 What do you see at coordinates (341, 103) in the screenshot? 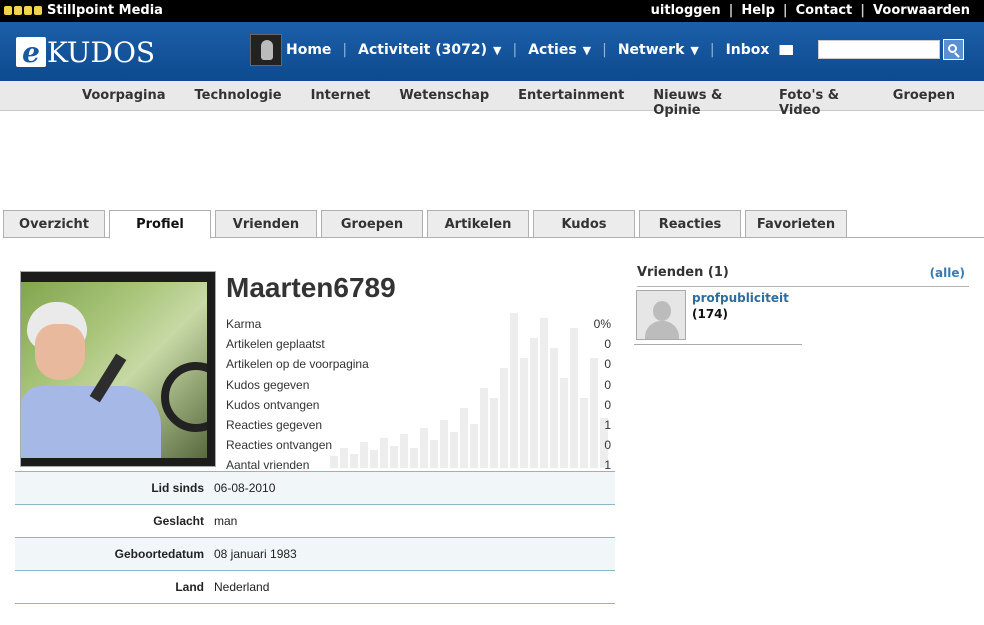
I see `category-internet: Internet` at bounding box center [341, 103].